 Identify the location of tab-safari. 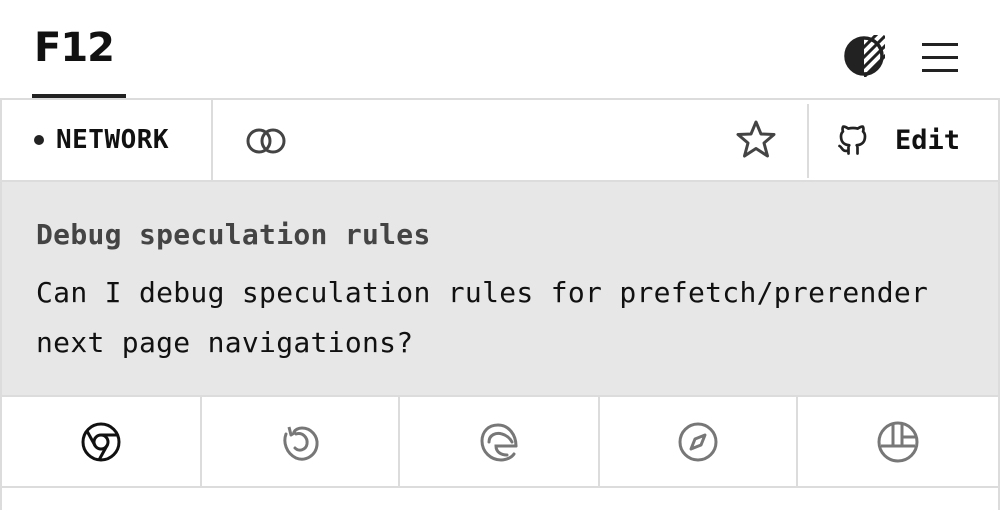
(699, 441).